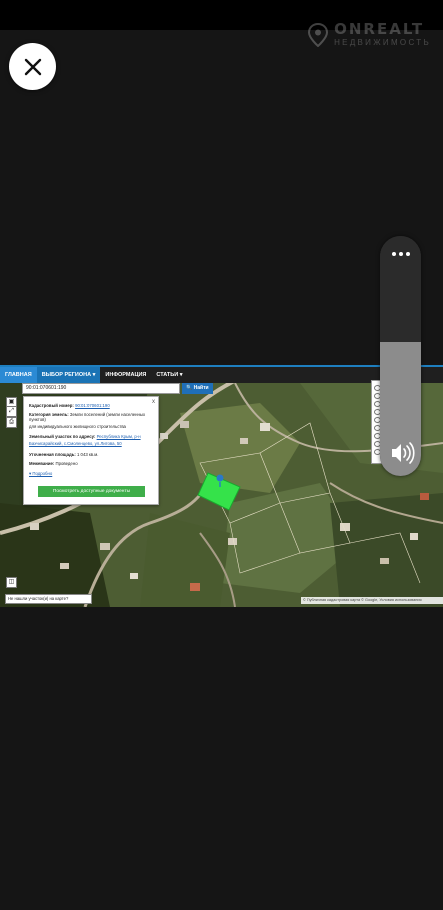 The image size is (443, 910). I want to click on card-boundary-row: Межевание: Проведено, so click(53, 463).